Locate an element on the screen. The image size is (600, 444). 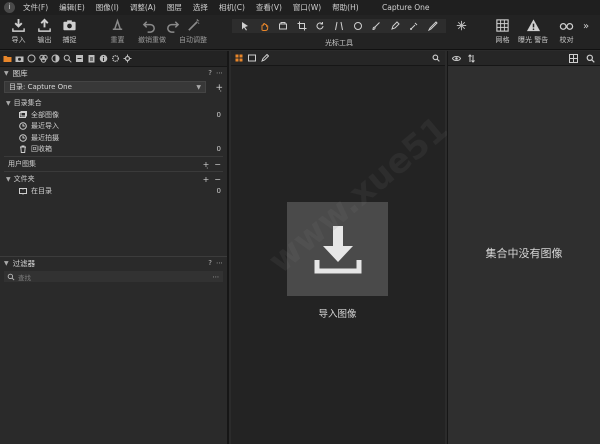
menu-image: 图像(I) is located at coordinates (107, 7).